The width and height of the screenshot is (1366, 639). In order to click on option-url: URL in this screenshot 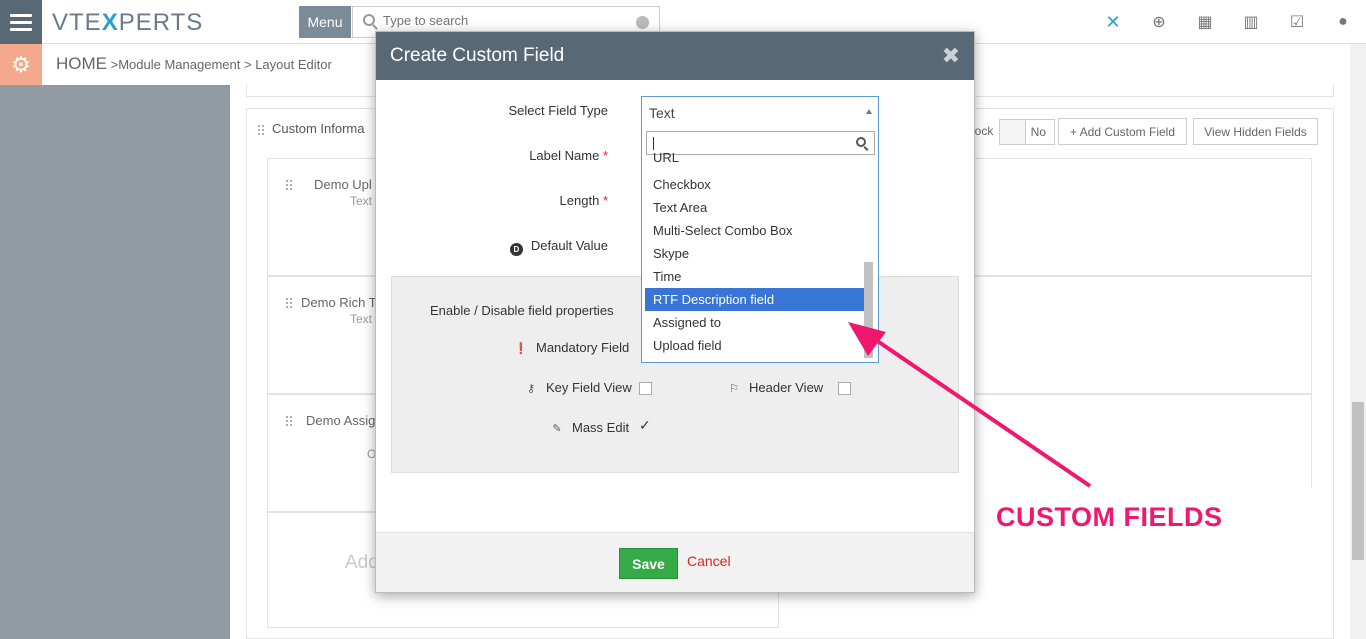, I will do `click(755, 160)`.